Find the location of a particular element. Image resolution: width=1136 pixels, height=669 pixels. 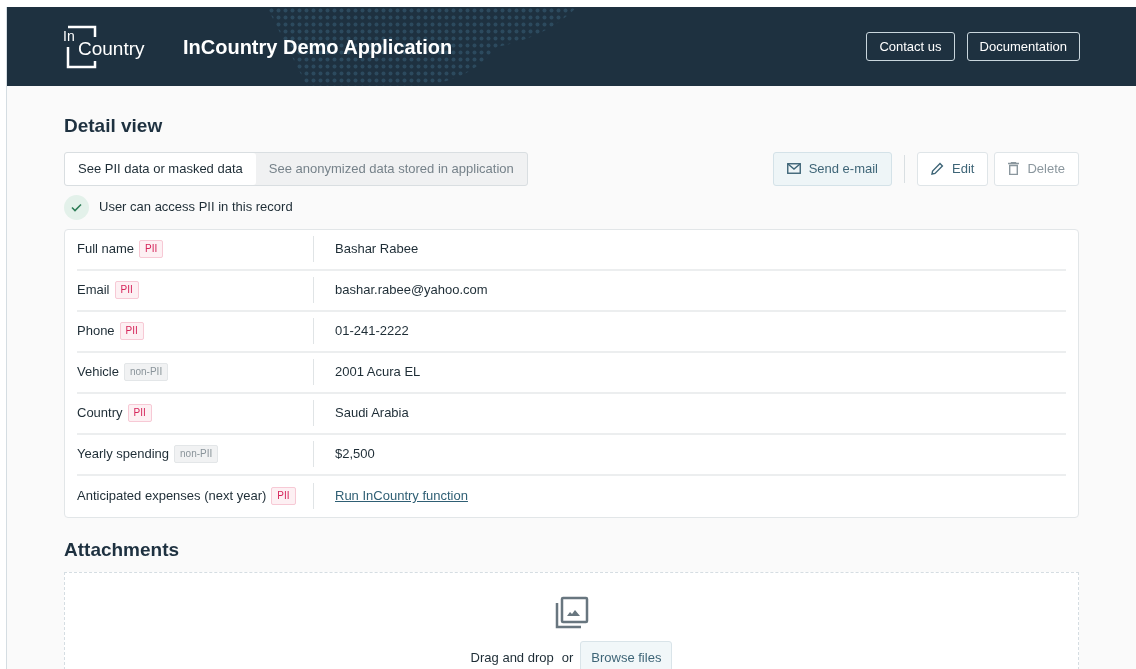

app-title: InCountry Demo Application is located at coordinates (318, 47).